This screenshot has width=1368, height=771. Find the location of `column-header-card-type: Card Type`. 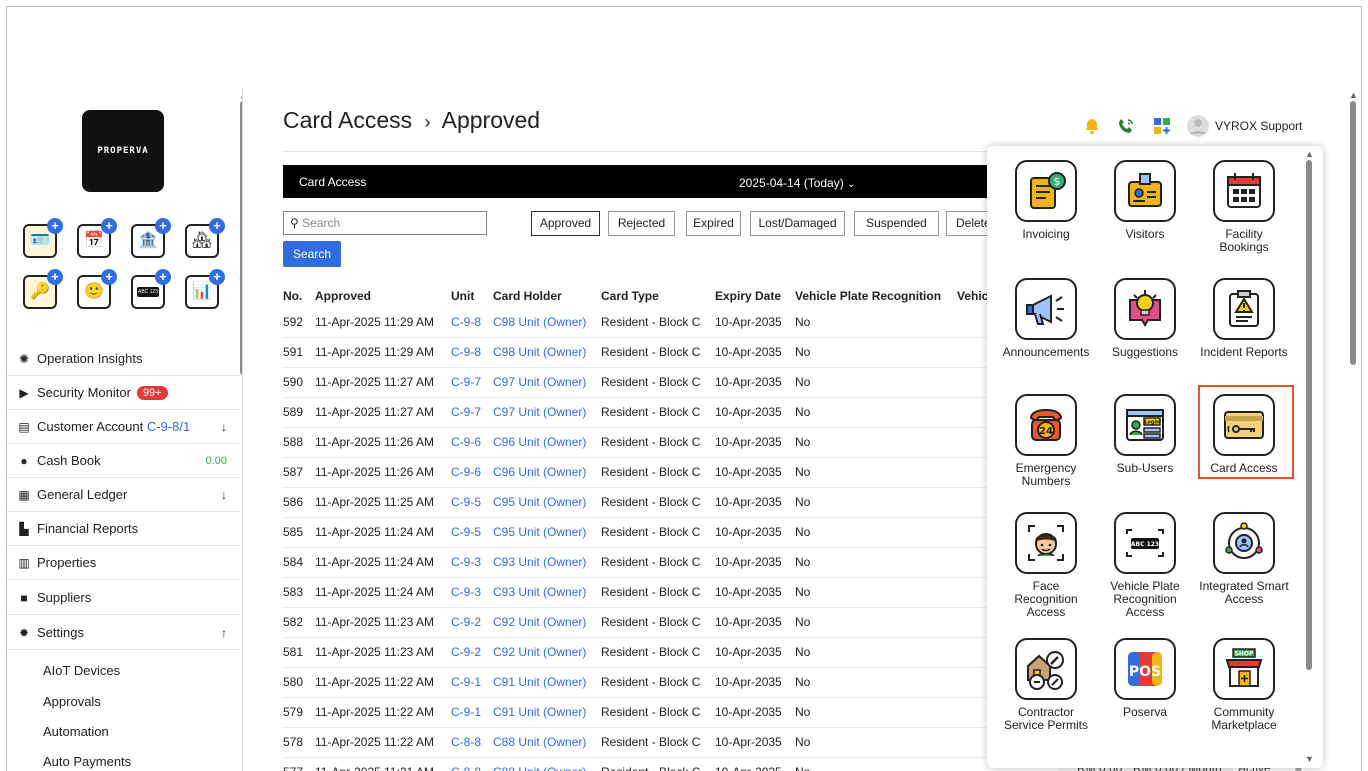

column-header-card-type: Card Type is located at coordinates (658, 297).